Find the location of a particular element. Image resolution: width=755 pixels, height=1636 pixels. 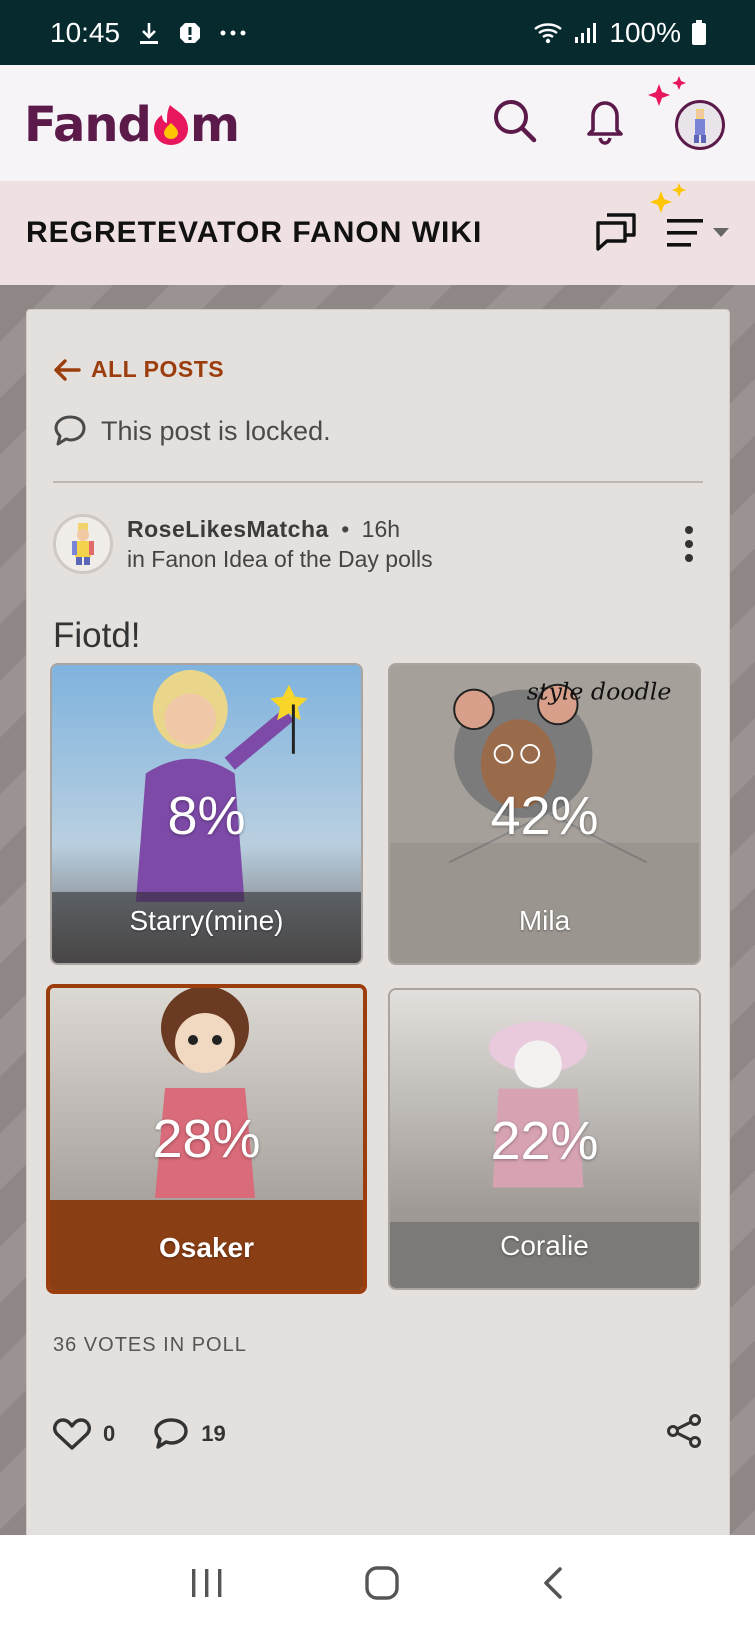

battery-text: 100% is located at coordinates (645, 32).